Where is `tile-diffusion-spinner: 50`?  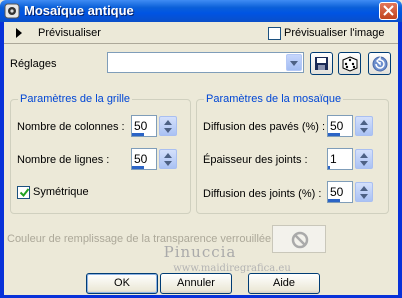
tile-diffusion-spinner: 50 is located at coordinates (350, 126).